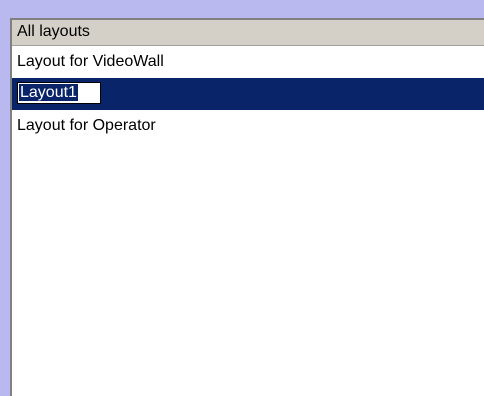 The width and height of the screenshot is (484, 396). I want to click on rename-input-text: Layout1, so click(48, 92).